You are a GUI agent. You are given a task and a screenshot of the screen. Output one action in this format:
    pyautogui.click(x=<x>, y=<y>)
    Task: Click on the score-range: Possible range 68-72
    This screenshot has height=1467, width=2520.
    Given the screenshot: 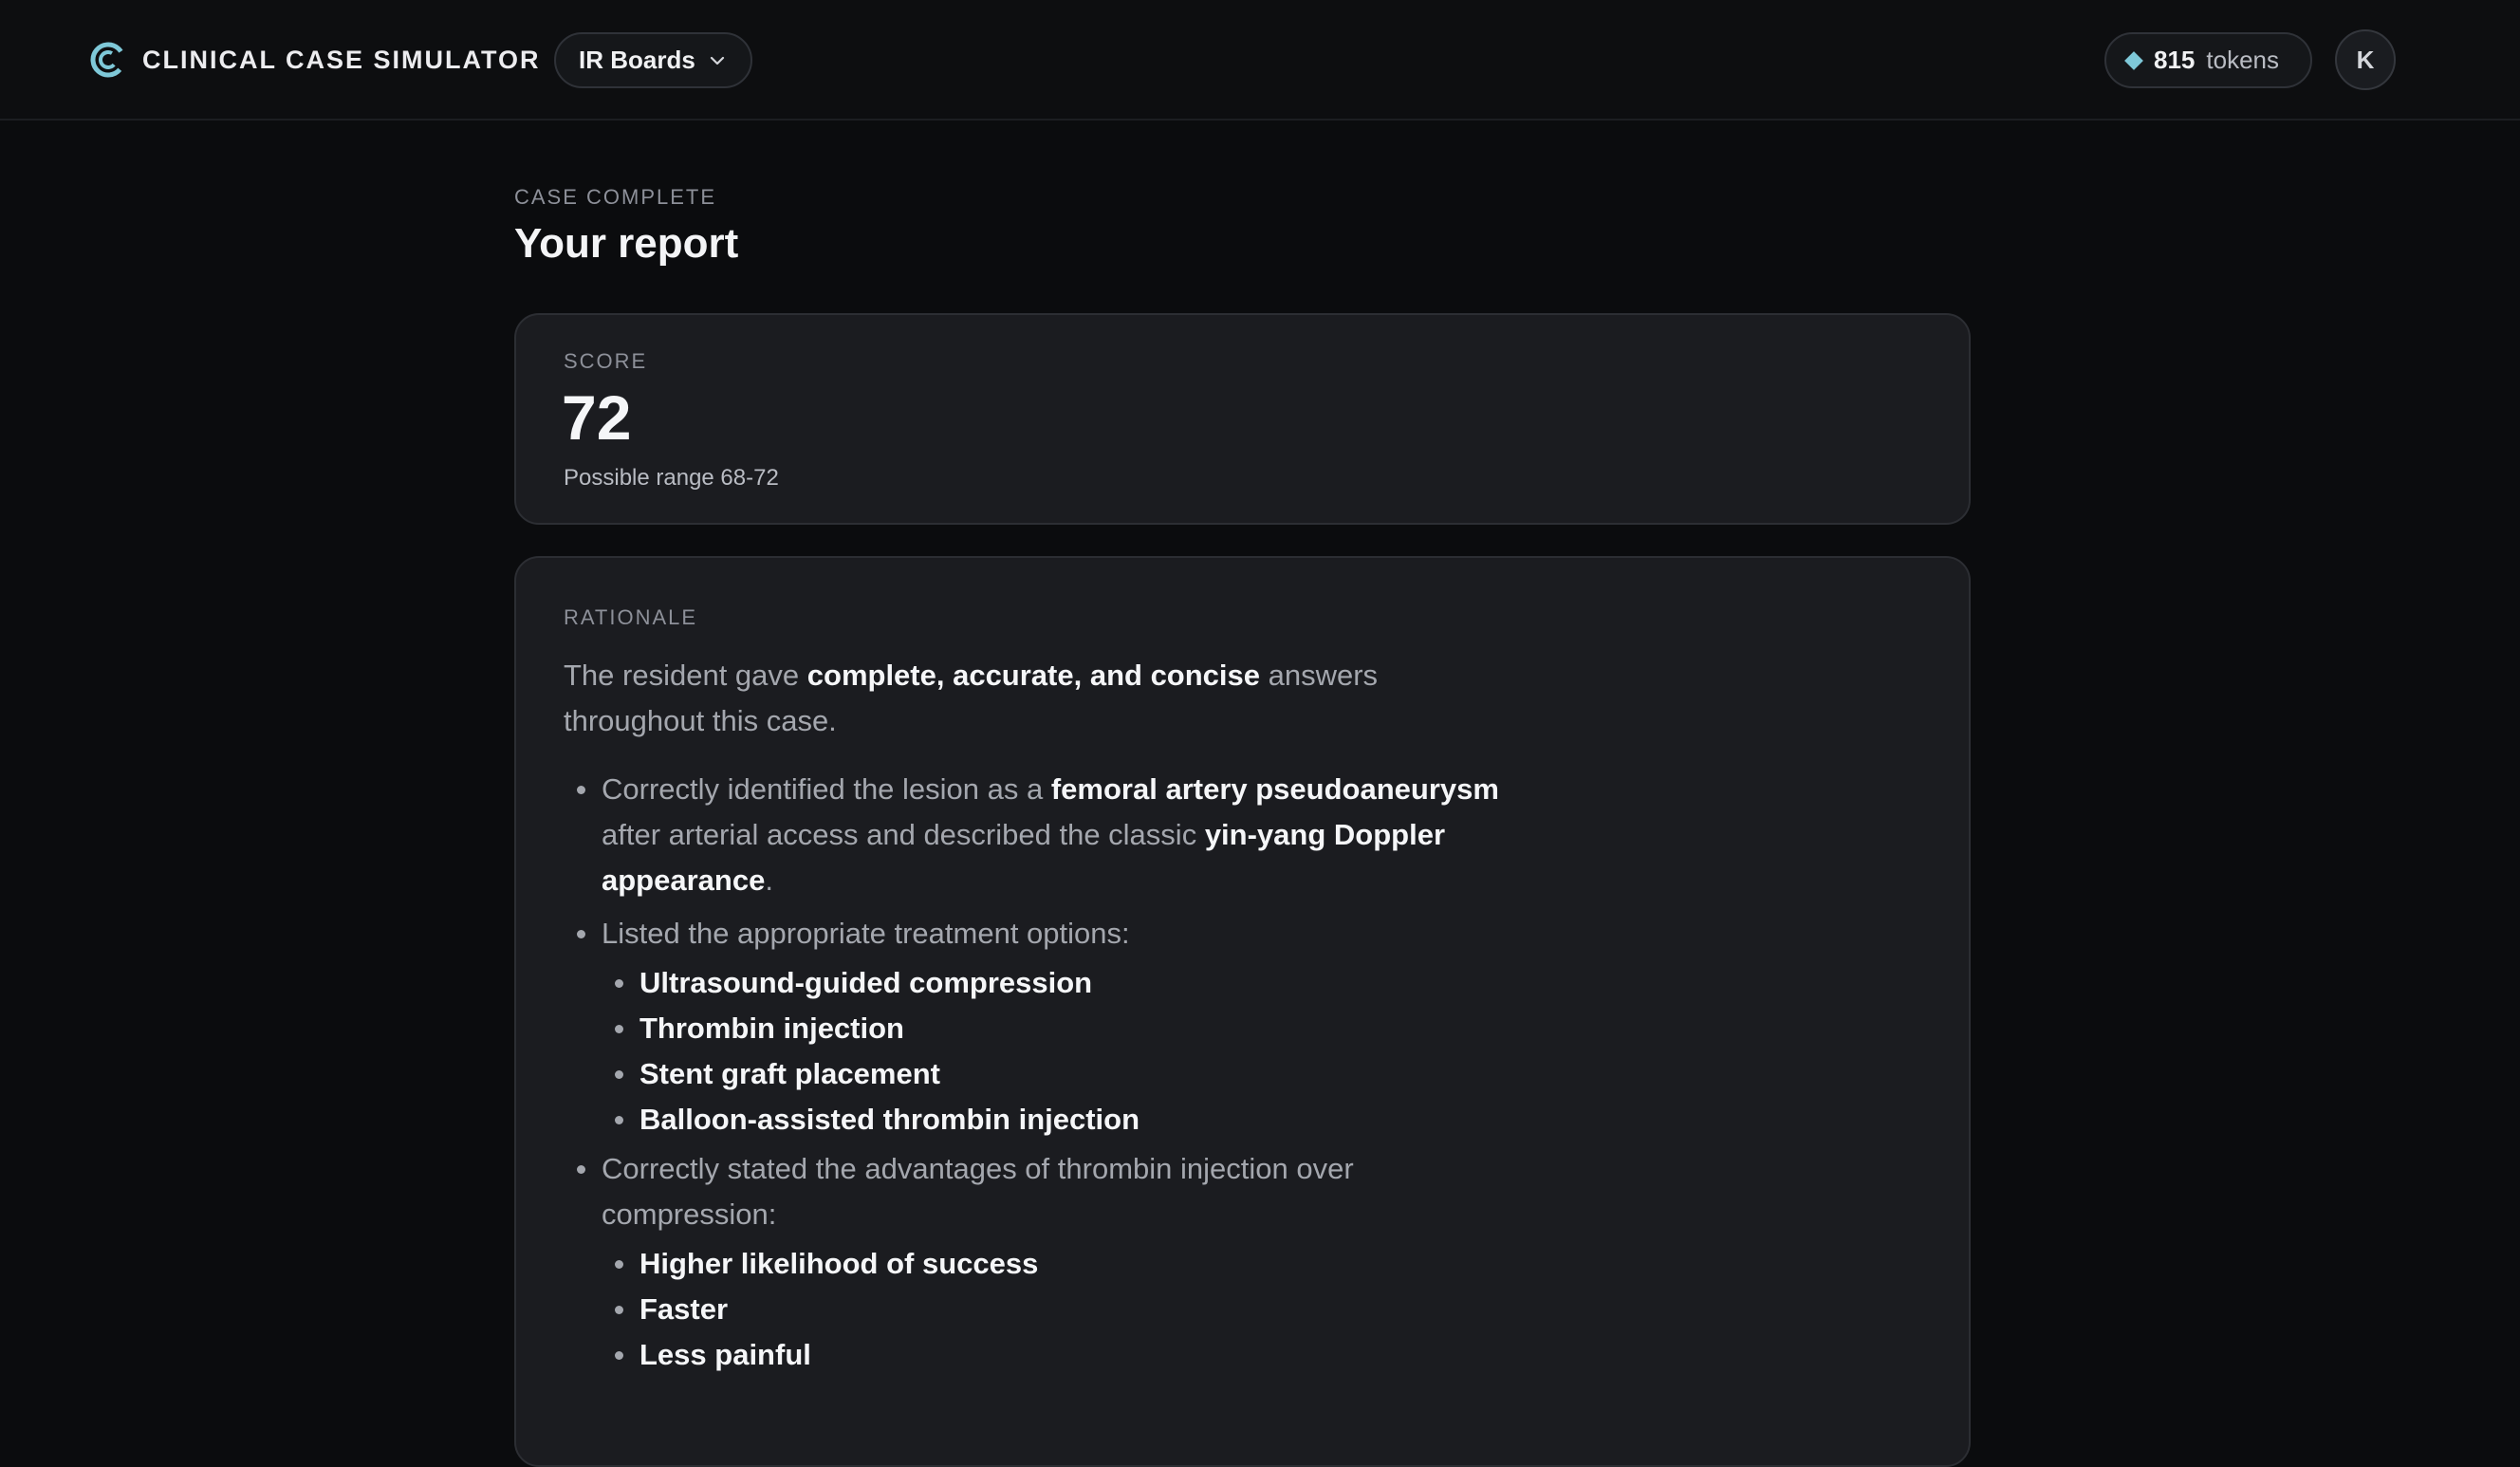 What is the action you would take?
    pyautogui.click(x=671, y=478)
    